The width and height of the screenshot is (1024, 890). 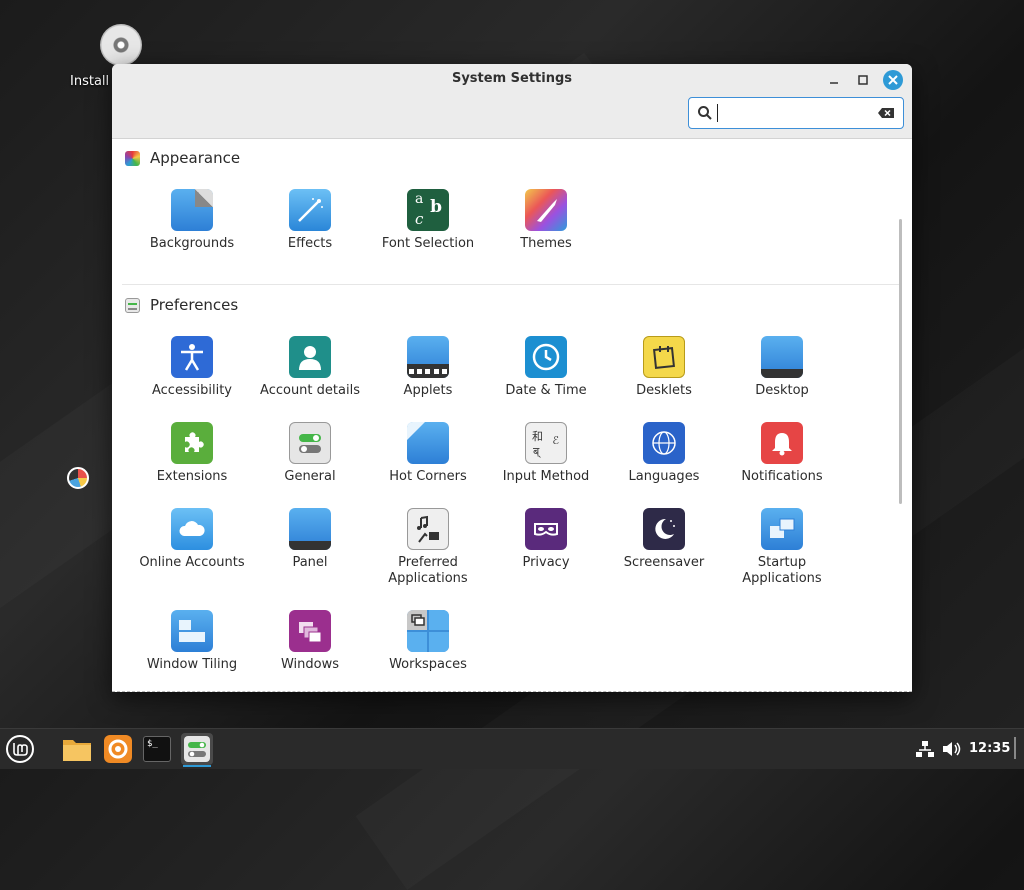 I want to click on section-divider, so click(x=511, y=284).